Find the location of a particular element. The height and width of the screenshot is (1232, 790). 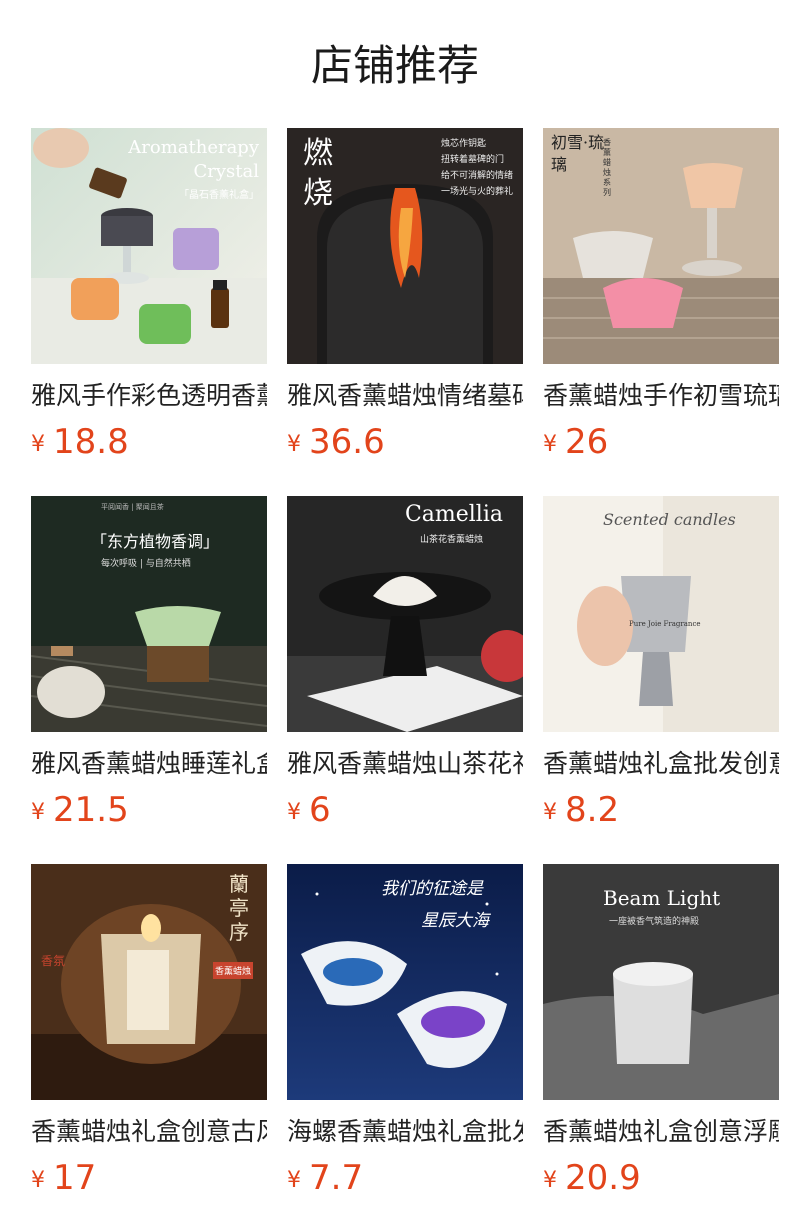

product-price: ¥17 is located at coordinates (64, 1178).